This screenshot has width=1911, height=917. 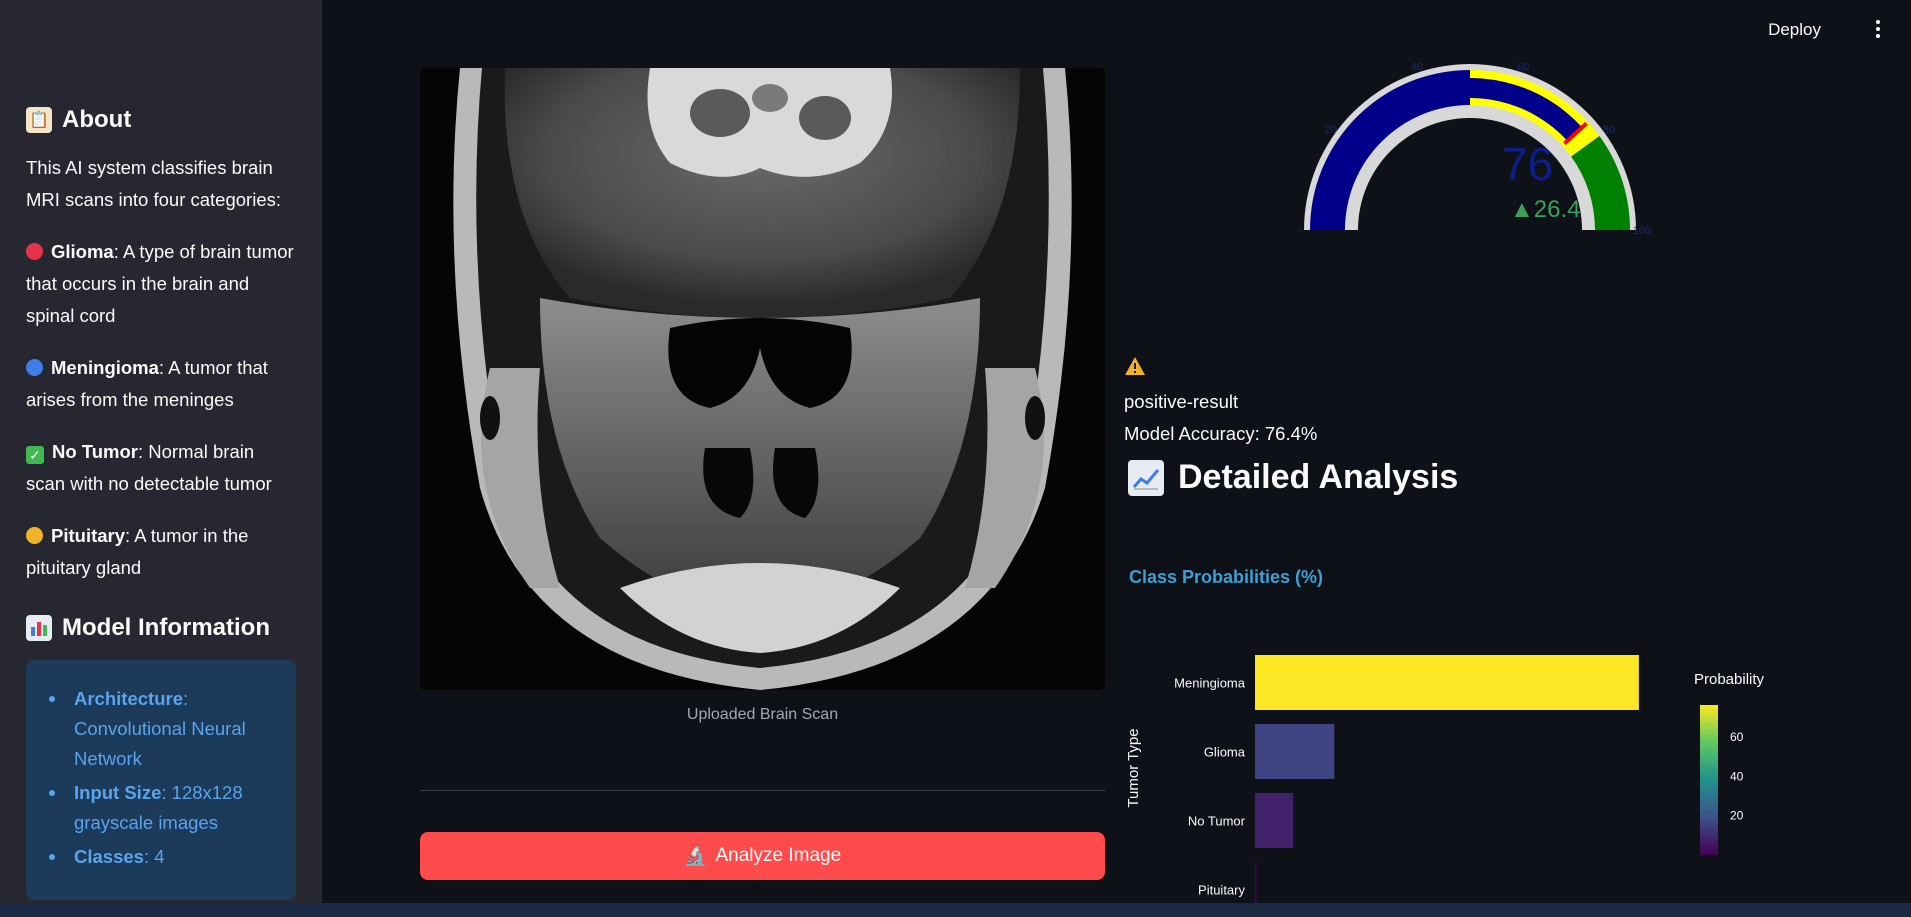 I want to click on warning-icon, so click(x=1135, y=368).